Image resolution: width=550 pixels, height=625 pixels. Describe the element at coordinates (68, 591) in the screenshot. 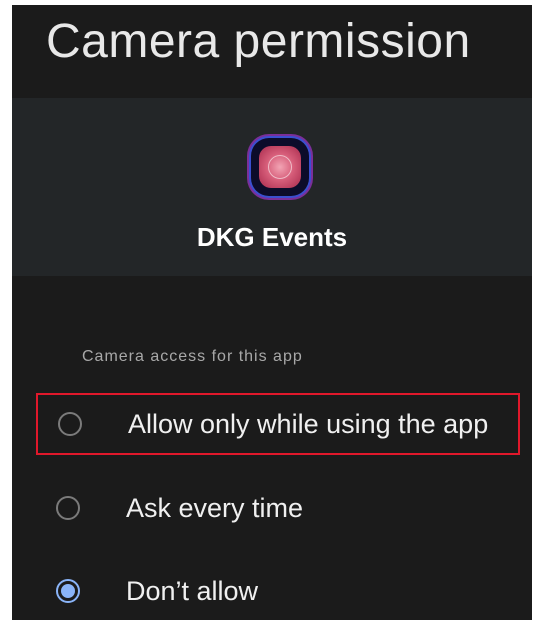

I see `radio-checked-icon` at that location.